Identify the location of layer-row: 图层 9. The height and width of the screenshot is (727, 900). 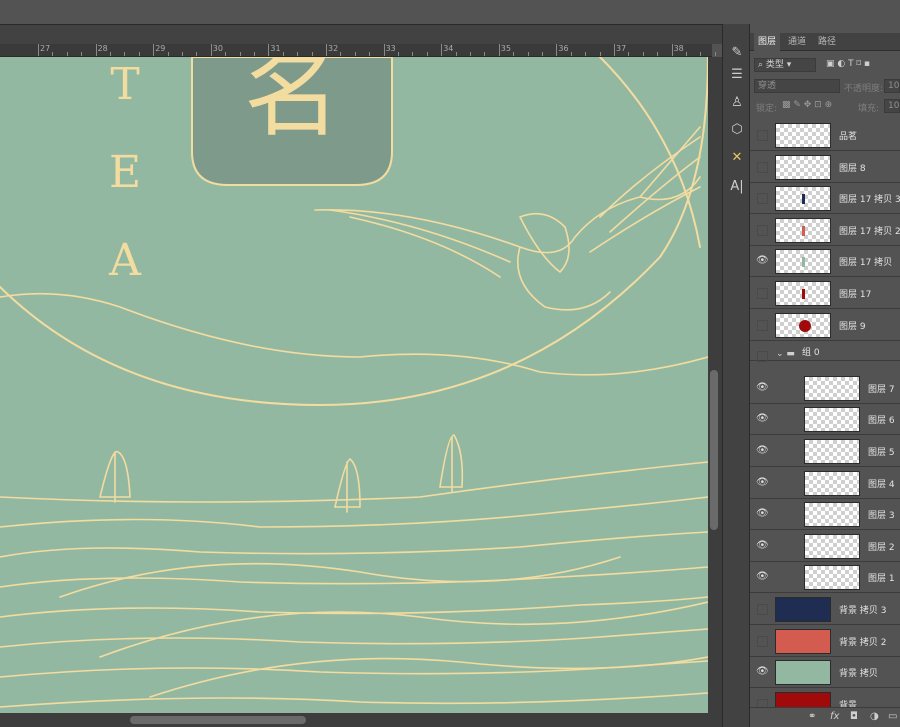
(825, 325).